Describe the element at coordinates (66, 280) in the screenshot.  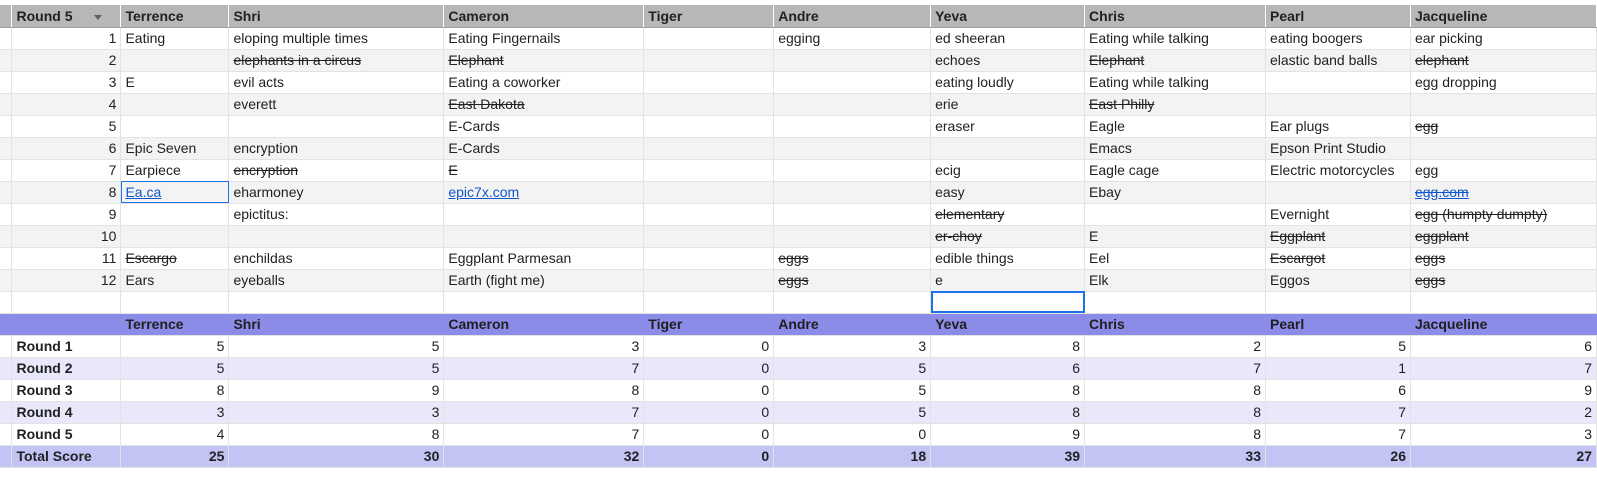
I see `row-number: 12` at that location.